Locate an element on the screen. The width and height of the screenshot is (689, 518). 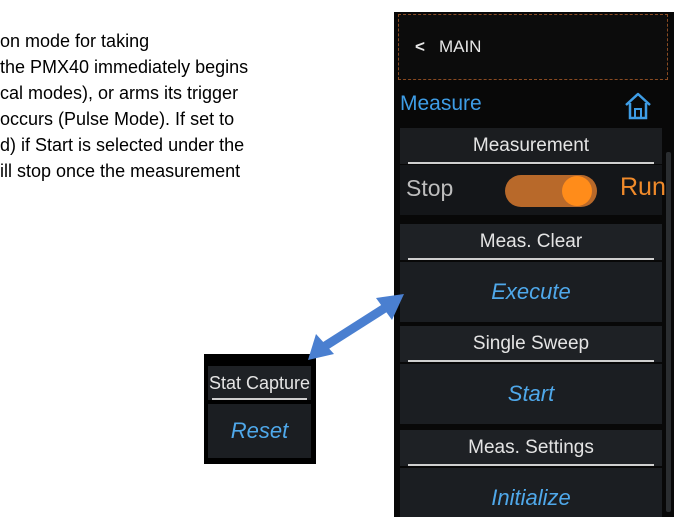
execute-button: Execute is located at coordinates (531, 292).